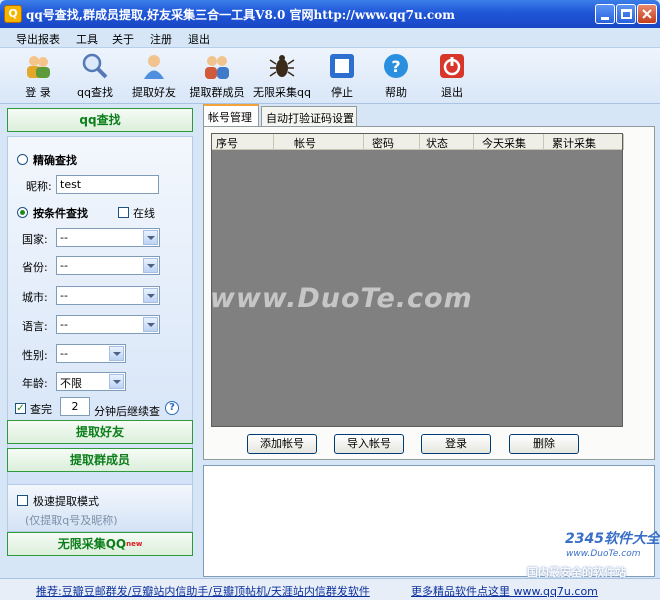 The image size is (660, 600). I want to click on province-label: 省份:, so click(35, 267).